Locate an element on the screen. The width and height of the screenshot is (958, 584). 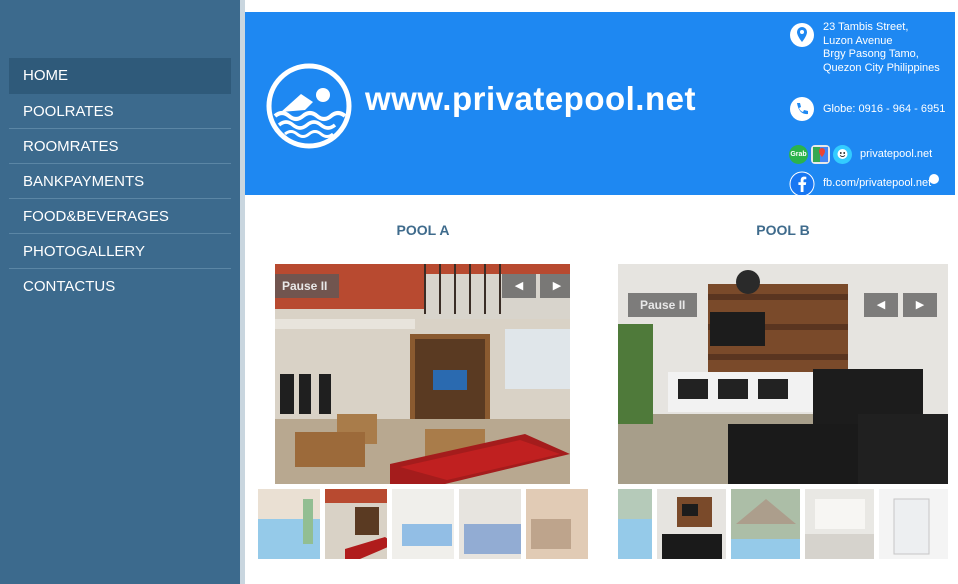
phone-row: Globe: 0916 - 964 - 6951 is located at coordinates (867, 109).